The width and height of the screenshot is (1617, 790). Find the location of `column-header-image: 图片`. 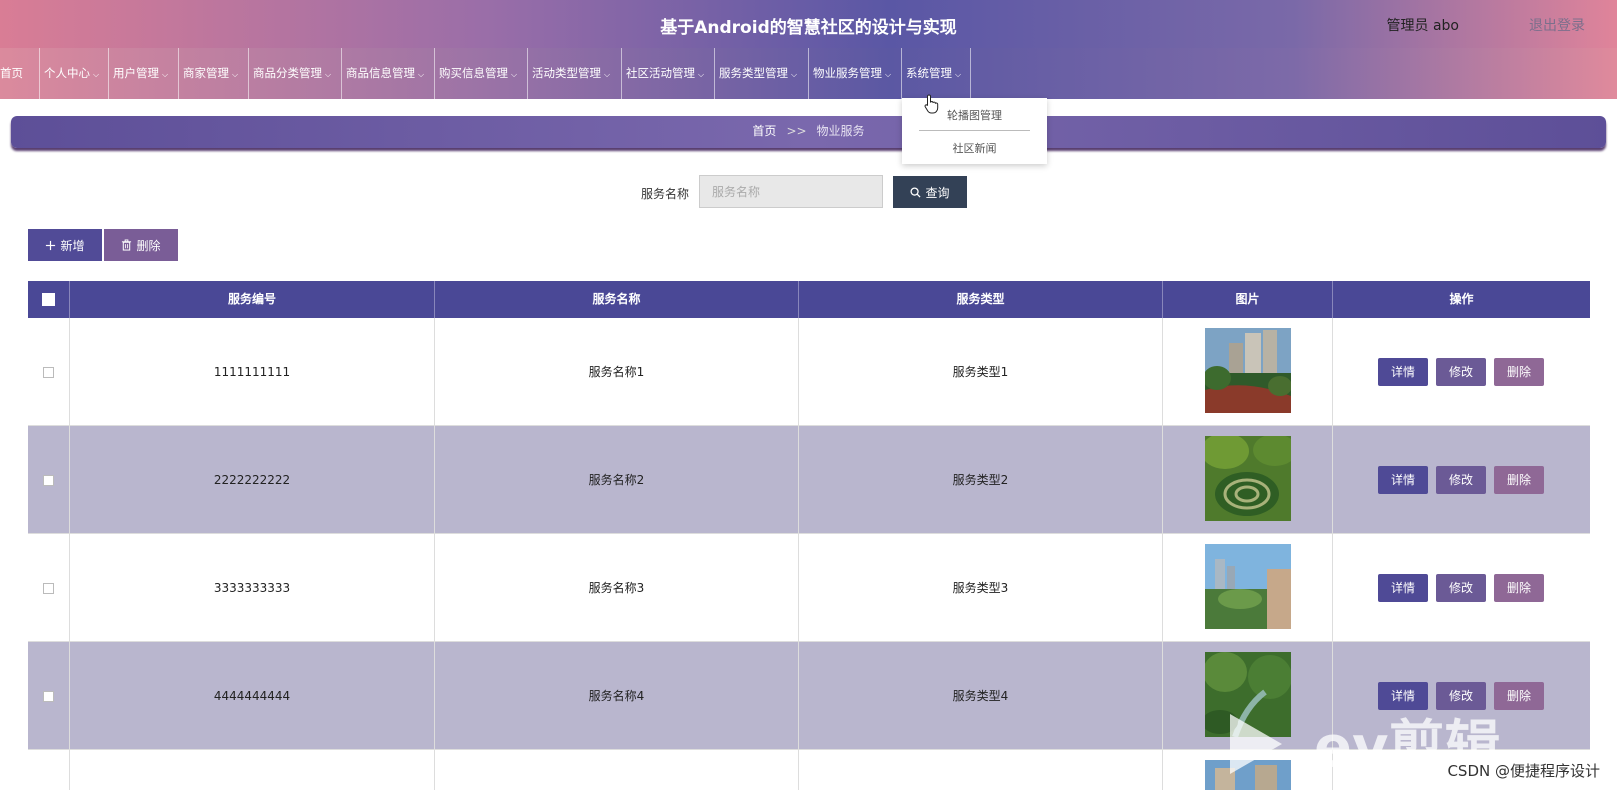

column-header-image: 图片 is located at coordinates (1248, 299).